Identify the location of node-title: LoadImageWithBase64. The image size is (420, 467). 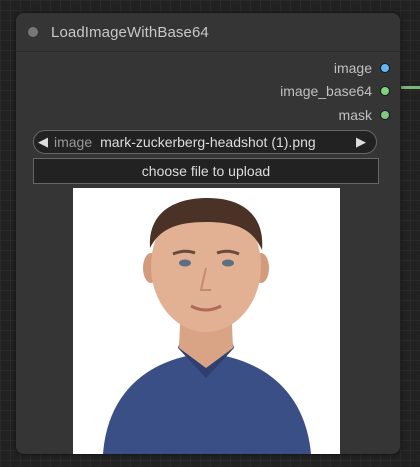
(130, 32).